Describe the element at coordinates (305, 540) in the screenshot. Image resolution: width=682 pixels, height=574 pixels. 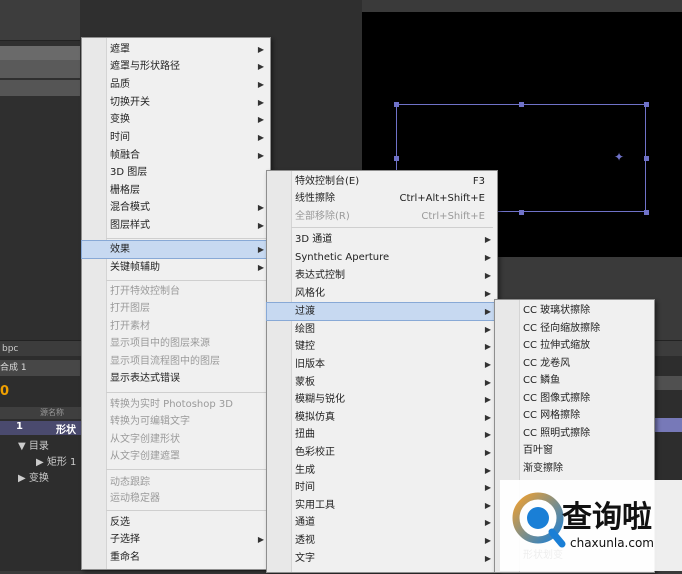
I see `menu-item-label: 透视` at that location.